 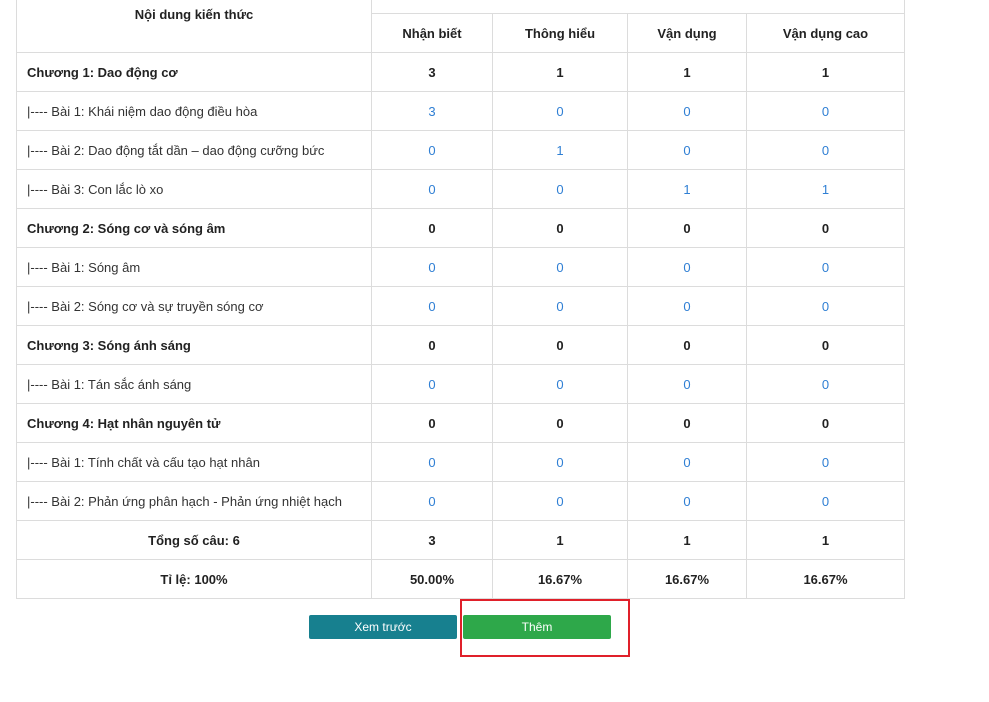 I want to click on table-row-ratio: Tỉ lệ: 100% 50.00% 16.67% 16.67% 16.67%, so click(x=460, y=579).